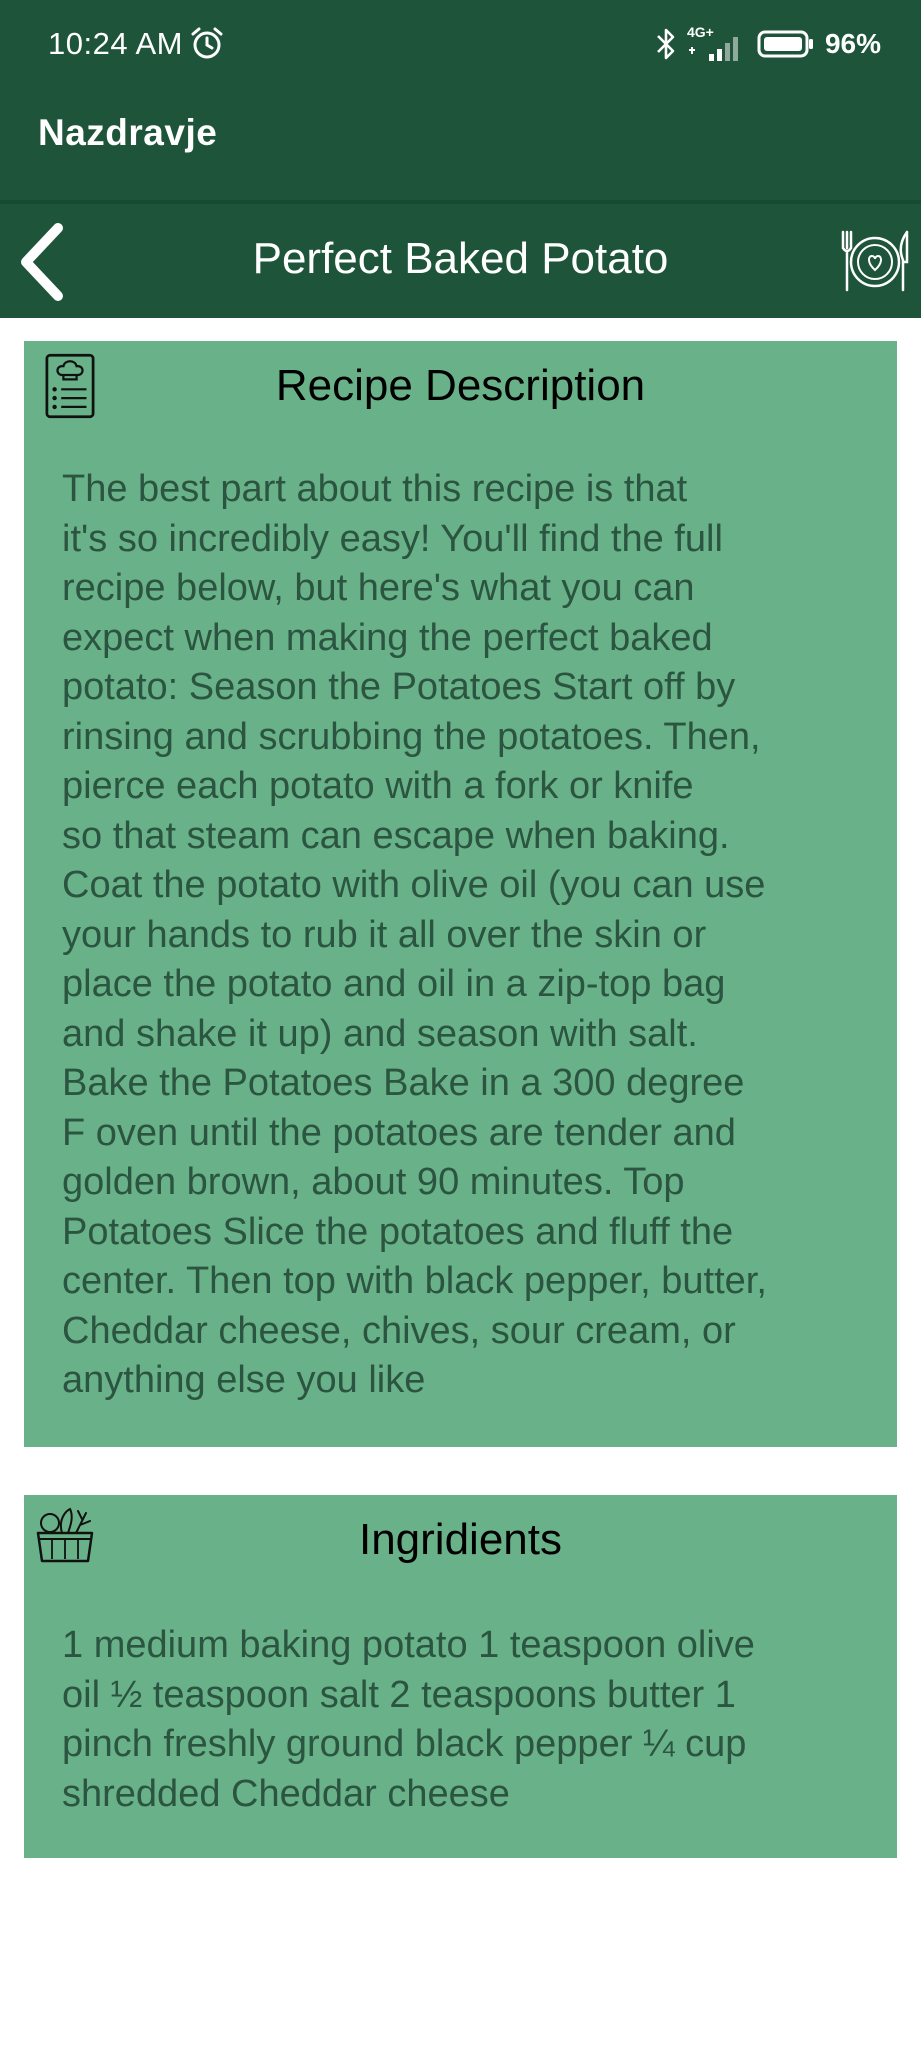 This screenshot has height=2048, width=921. What do you see at coordinates (460, 46) in the screenshot?
I see `status-bar: 10:24 AM 4G+ 96%` at bounding box center [460, 46].